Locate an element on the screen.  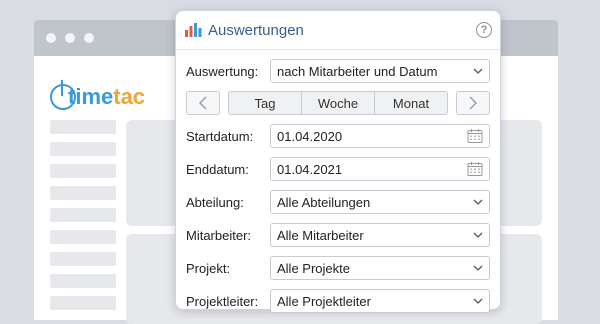
select-value: Alle Mitarbeiter is located at coordinates (320, 235).